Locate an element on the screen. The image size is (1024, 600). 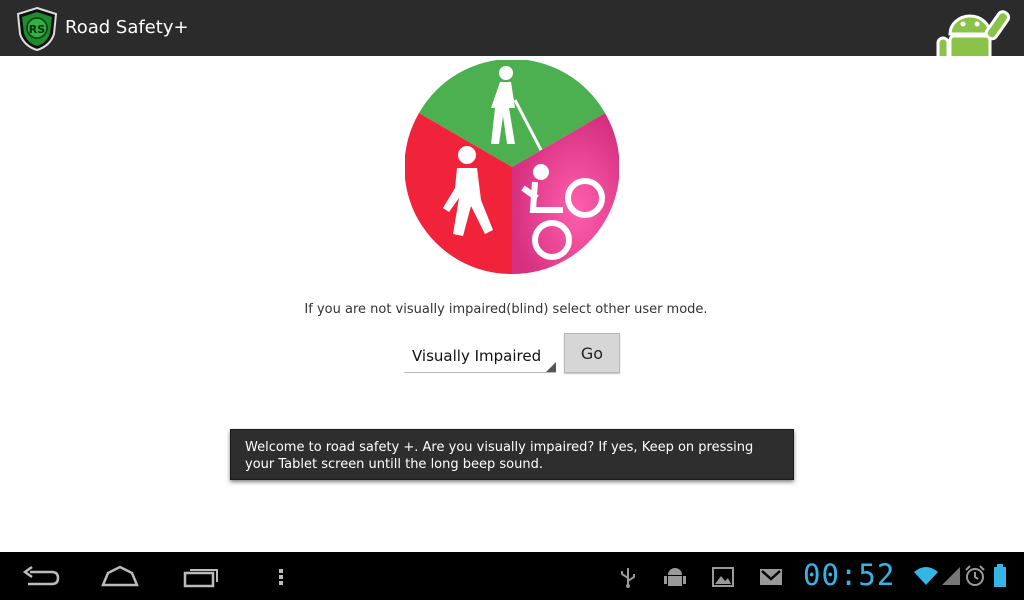
alarm-icon is located at coordinates (975, 578).